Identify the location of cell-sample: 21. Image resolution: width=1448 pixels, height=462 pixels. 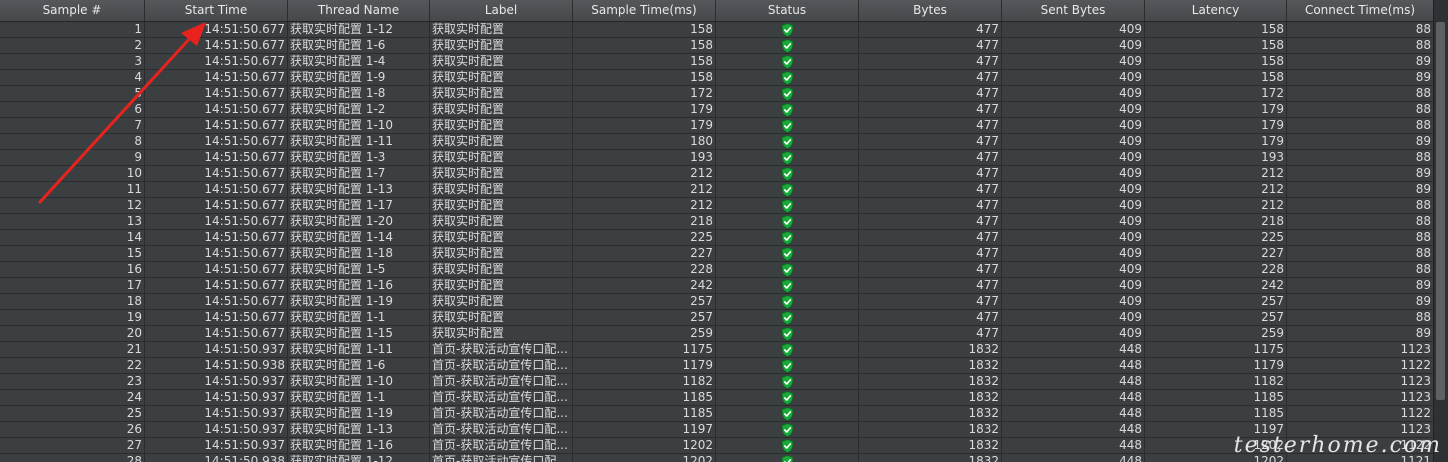
(72, 350).